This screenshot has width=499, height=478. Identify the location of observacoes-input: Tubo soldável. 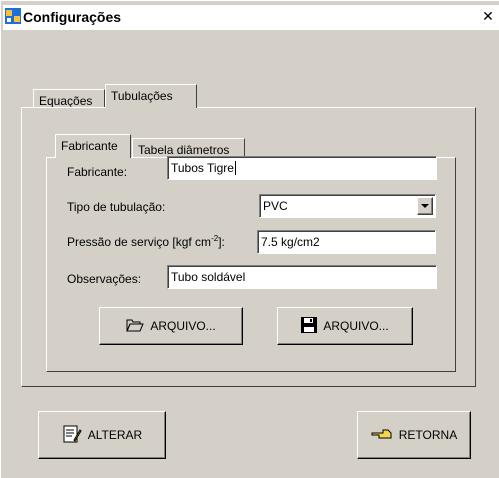
(302, 277).